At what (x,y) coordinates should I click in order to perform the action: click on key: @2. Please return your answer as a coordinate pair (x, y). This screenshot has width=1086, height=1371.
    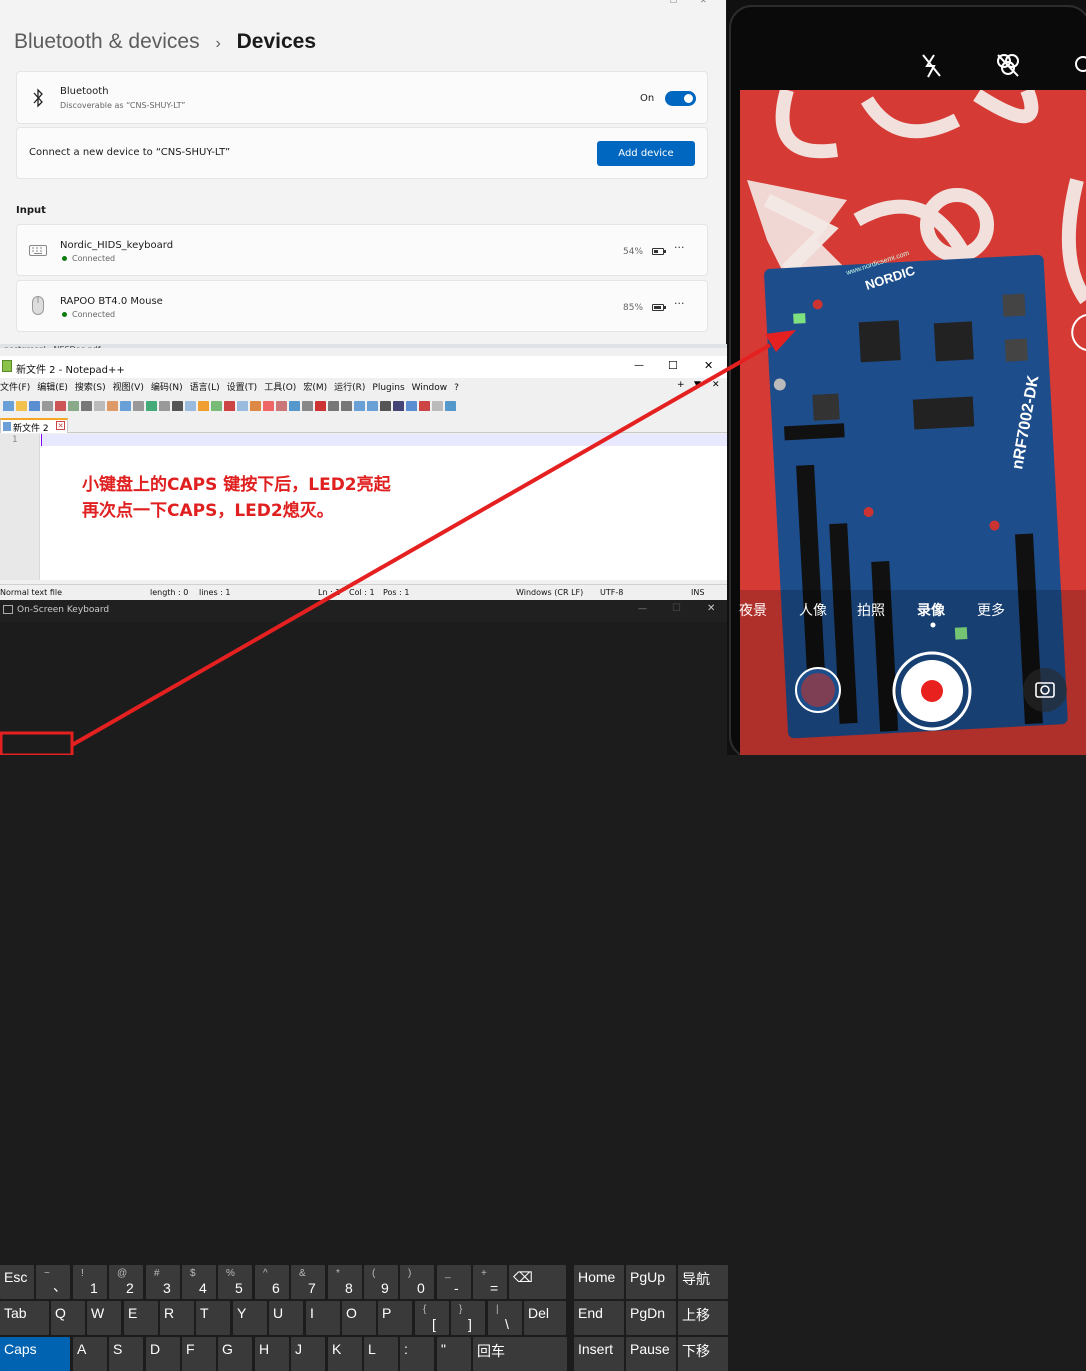
    Looking at the image, I should click on (126, 1282).